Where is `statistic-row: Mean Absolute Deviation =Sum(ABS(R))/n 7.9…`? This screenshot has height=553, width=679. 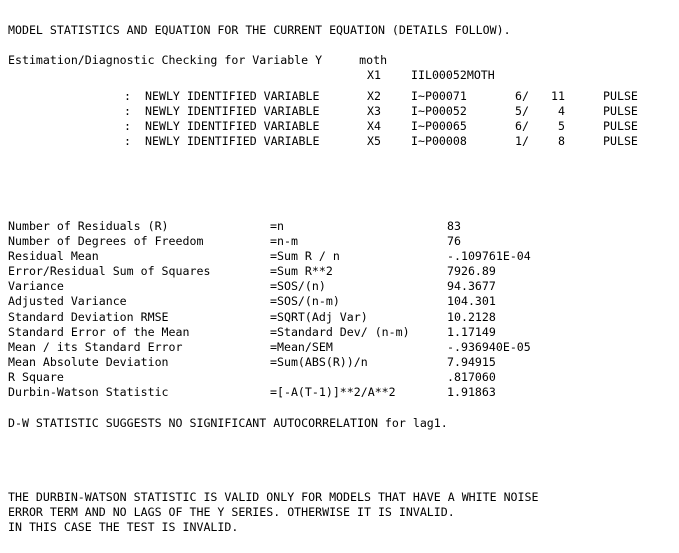
statistic-row: Mean Absolute Deviation =Sum(ABS(R))/n 7.9… is located at coordinates (269, 362).